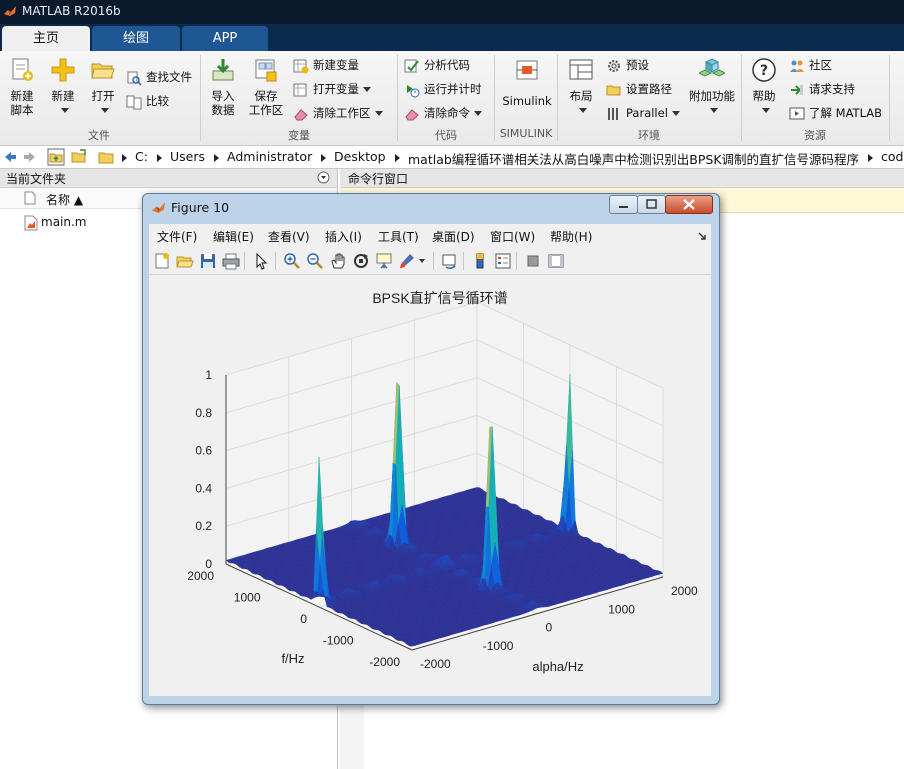 Image resolution: width=904 pixels, height=769 pixels. I want to click on eraser-icon, so click(301, 114).